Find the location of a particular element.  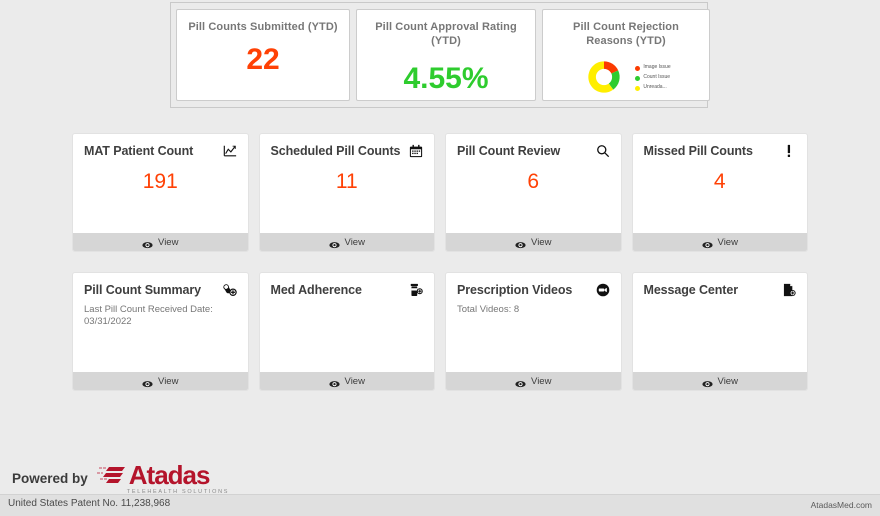

legend-item: Count Issue is located at coordinates (652, 77).